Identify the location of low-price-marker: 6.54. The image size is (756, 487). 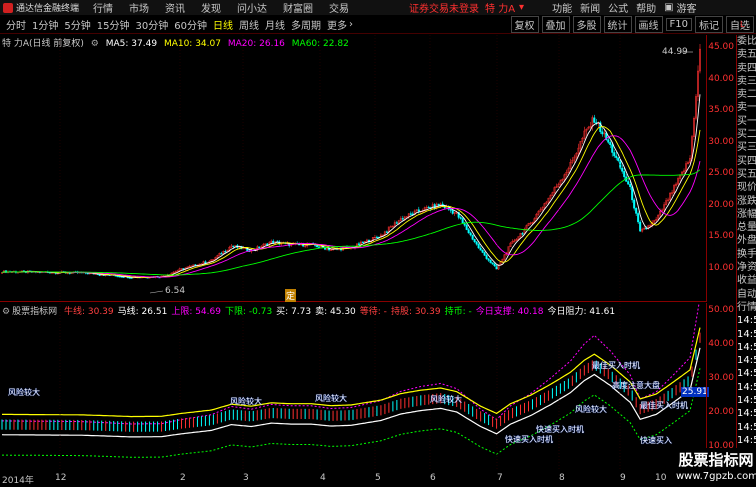
(175, 291).